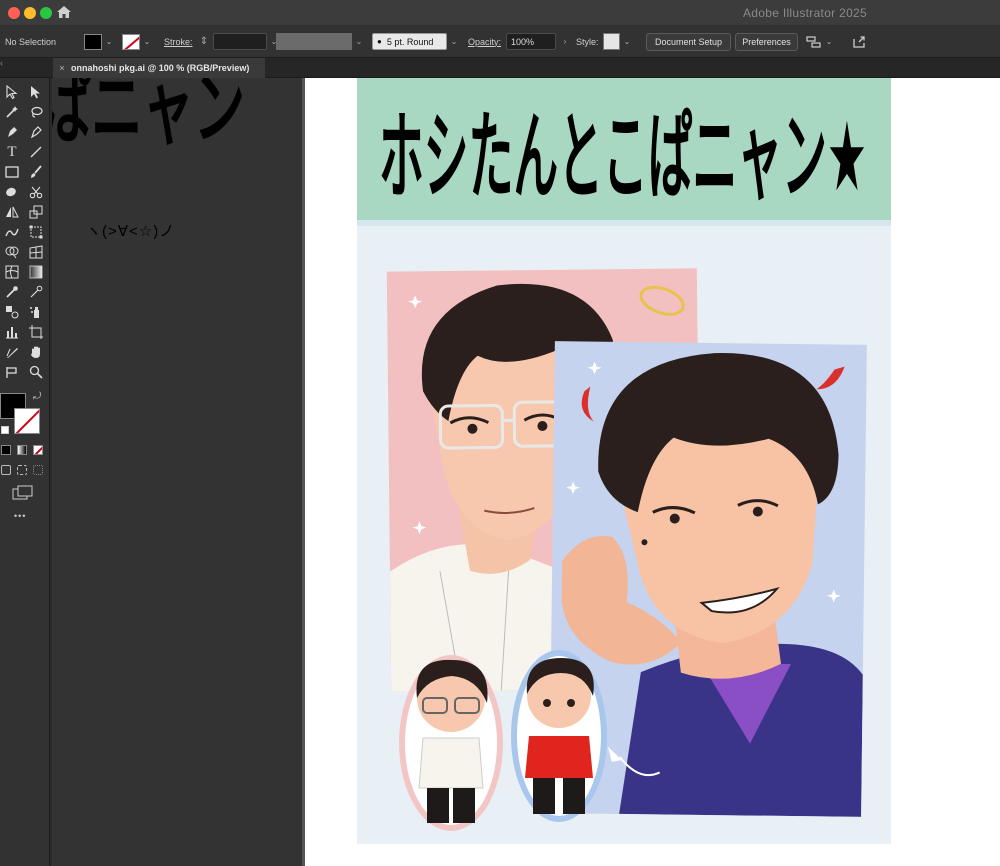 This screenshot has height=866, width=1000. I want to click on stroke-weight-input, so click(240, 41).